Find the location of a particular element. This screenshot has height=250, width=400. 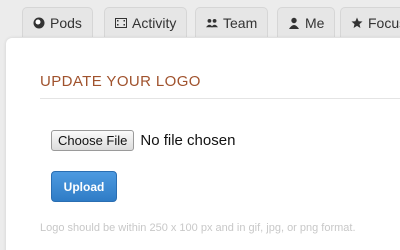

file-status: No file chosen is located at coordinates (188, 140).